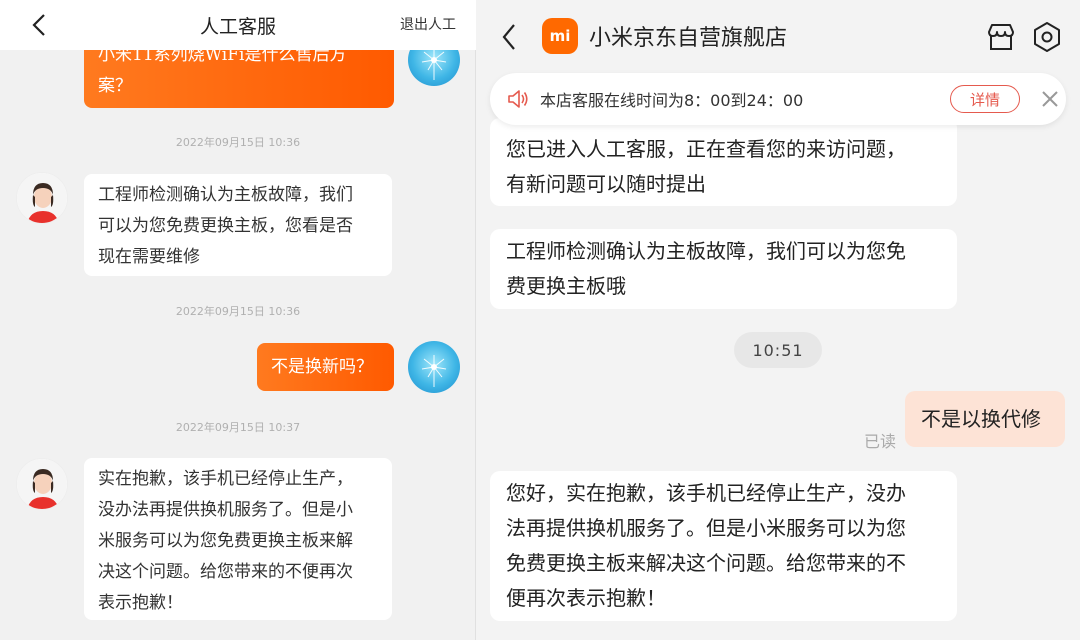 This screenshot has width=1080, height=640. Describe the element at coordinates (985, 99) in the screenshot. I see `detail-button: 详情` at that location.